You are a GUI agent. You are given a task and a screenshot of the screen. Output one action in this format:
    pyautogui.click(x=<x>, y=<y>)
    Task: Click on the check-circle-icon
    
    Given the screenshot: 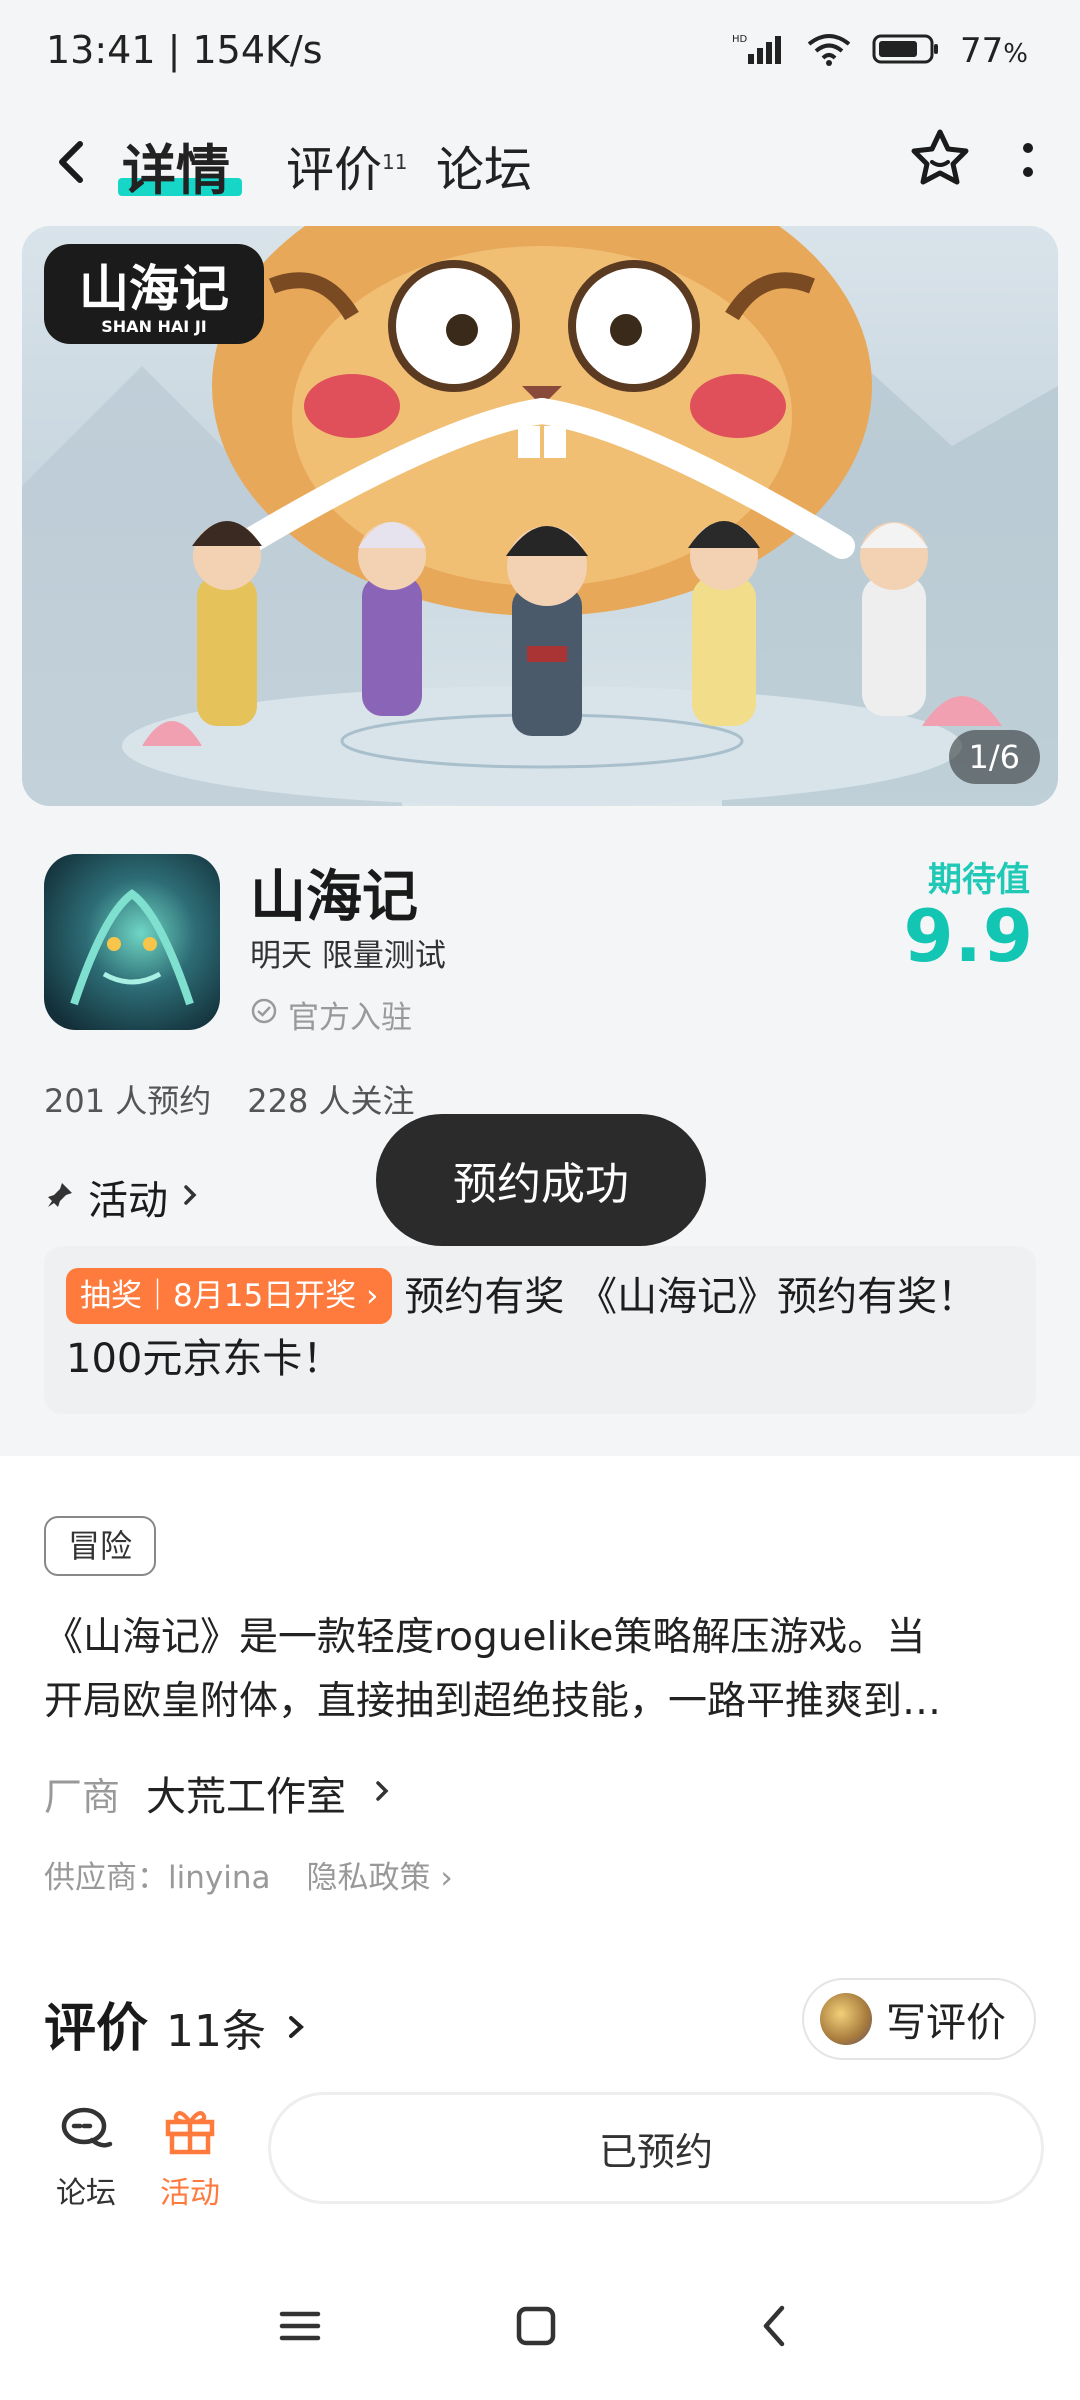 What is the action you would take?
    pyautogui.click(x=264, y=1015)
    